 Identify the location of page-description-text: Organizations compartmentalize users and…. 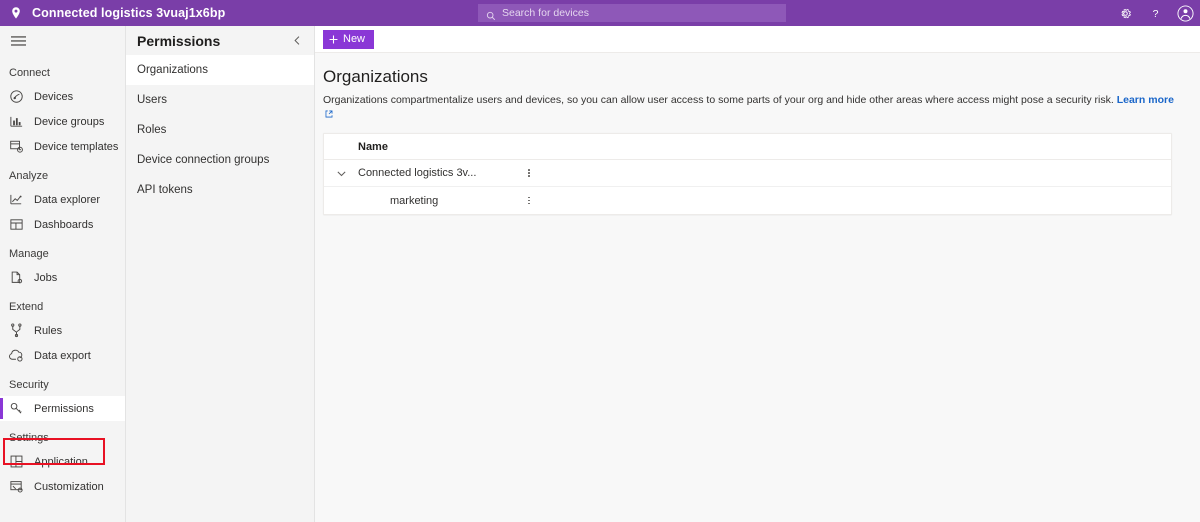
(718, 100).